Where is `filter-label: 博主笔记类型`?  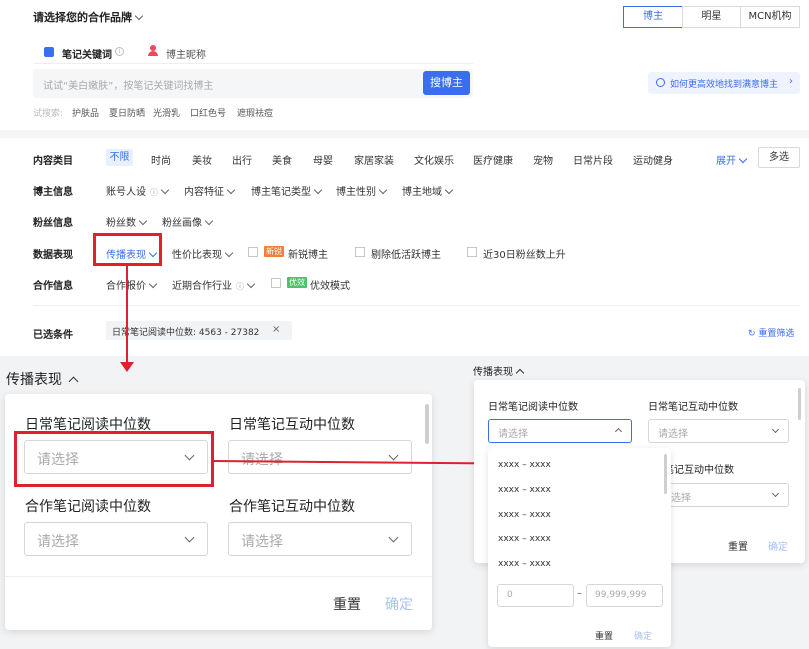
filter-label: 博主笔记类型 is located at coordinates (281, 192).